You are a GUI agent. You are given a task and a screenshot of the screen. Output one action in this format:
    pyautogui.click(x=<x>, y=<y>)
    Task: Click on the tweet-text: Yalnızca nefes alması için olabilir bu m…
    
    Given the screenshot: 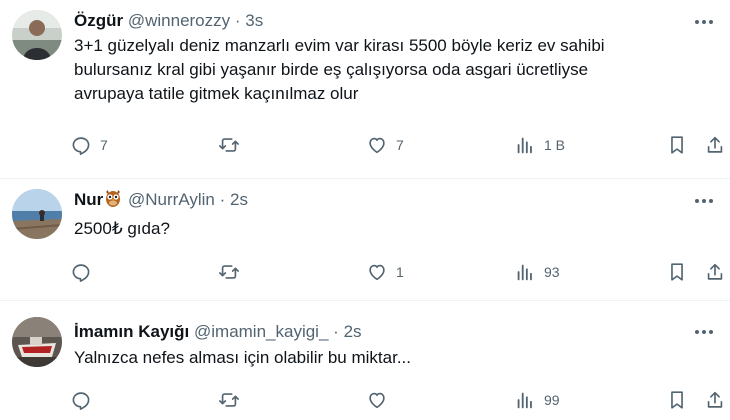 What is the action you would take?
    pyautogui.click(x=392, y=358)
    